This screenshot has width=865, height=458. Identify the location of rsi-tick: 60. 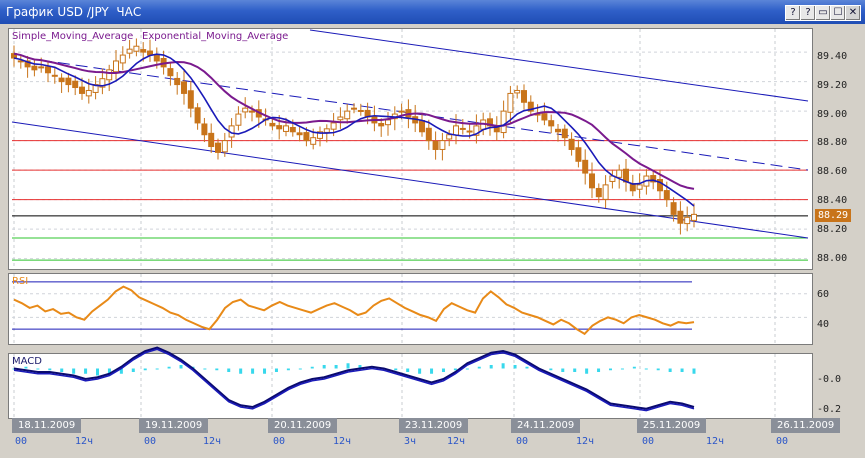
(823, 294).